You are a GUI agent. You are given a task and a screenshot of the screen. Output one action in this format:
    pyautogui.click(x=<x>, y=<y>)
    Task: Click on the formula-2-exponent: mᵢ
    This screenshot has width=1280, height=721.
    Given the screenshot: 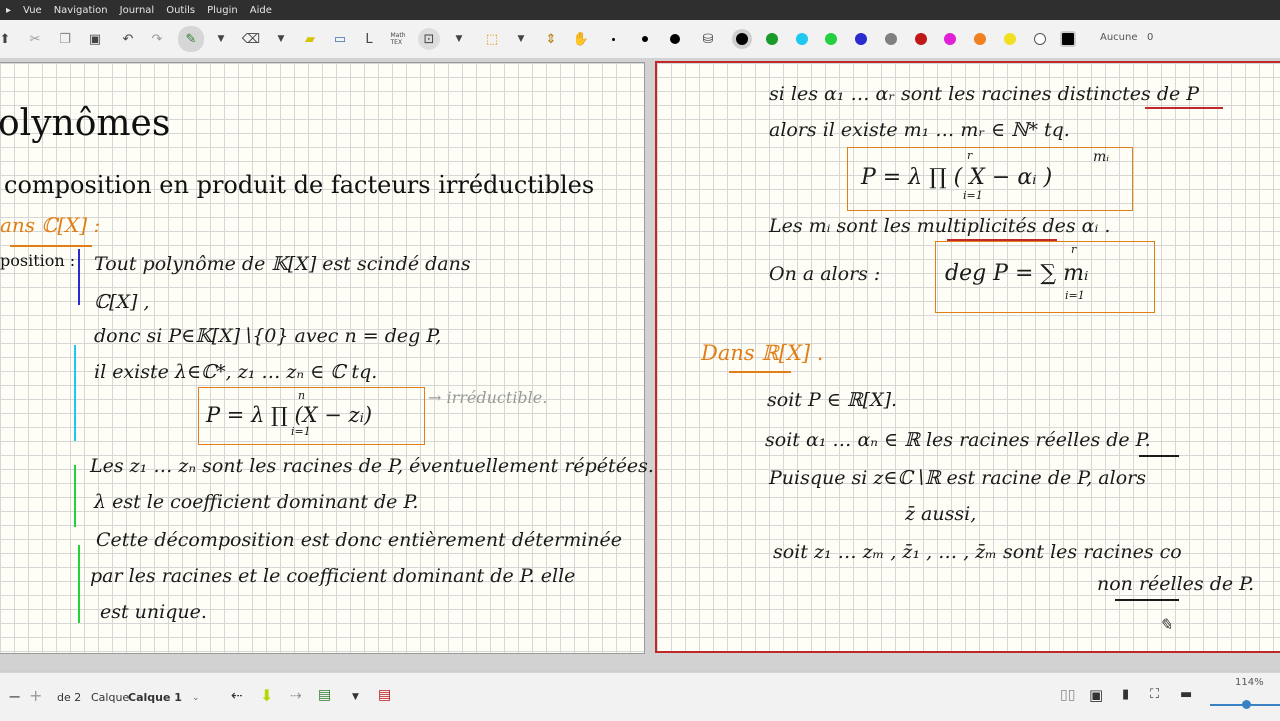 What is the action you would take?
    pyautogui.click(x=1101, y=157)
    